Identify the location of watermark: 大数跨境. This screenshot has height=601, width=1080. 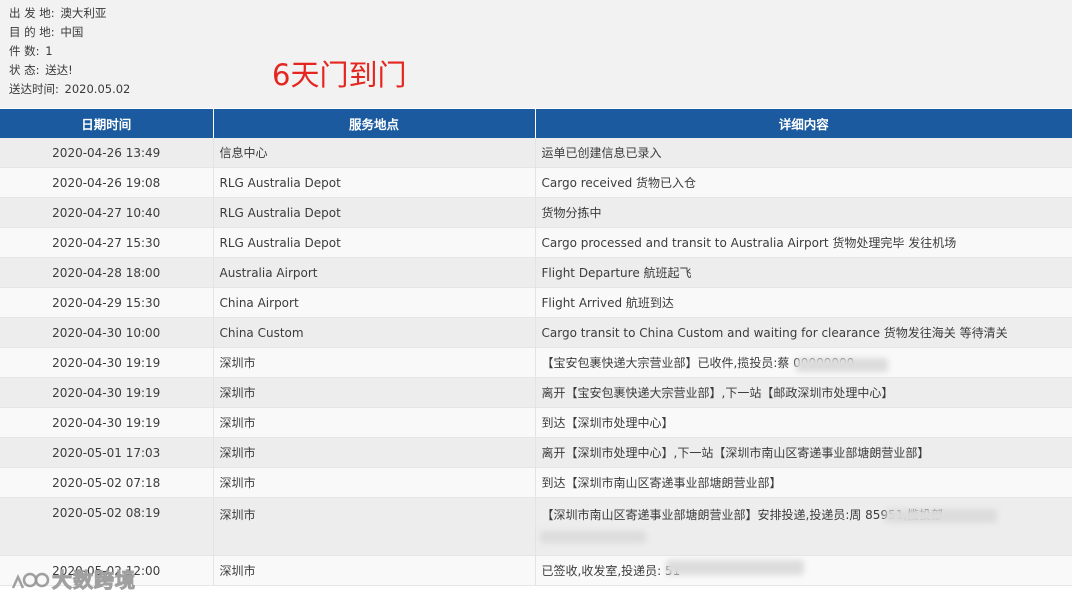
(80, 580).